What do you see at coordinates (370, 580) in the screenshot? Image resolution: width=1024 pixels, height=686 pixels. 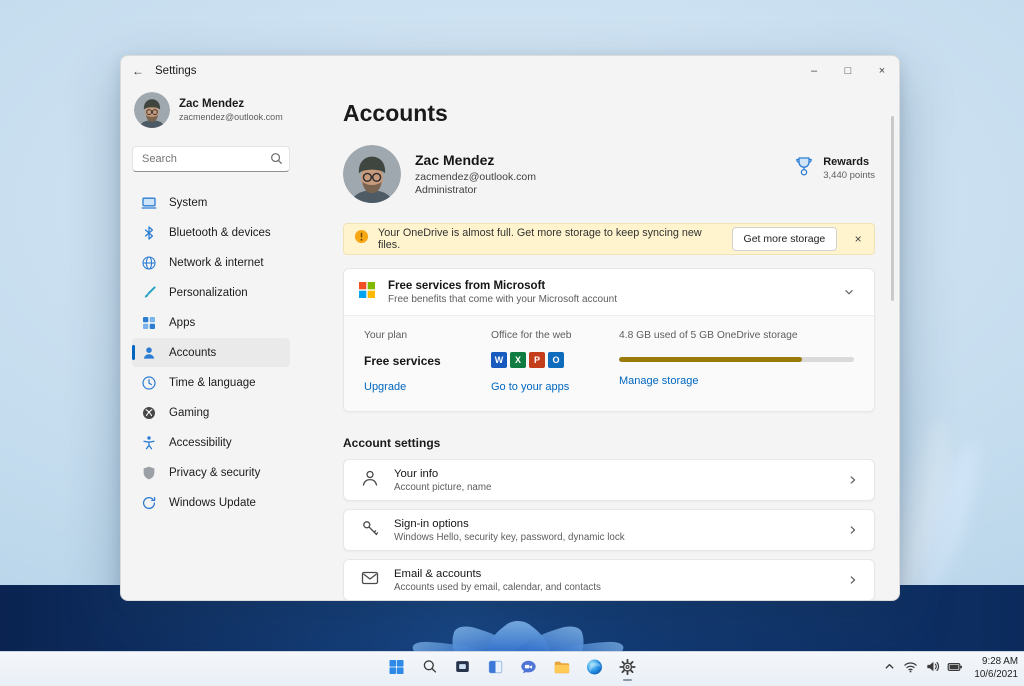 I see `envelope-icon` at bounding box center [370, 580].